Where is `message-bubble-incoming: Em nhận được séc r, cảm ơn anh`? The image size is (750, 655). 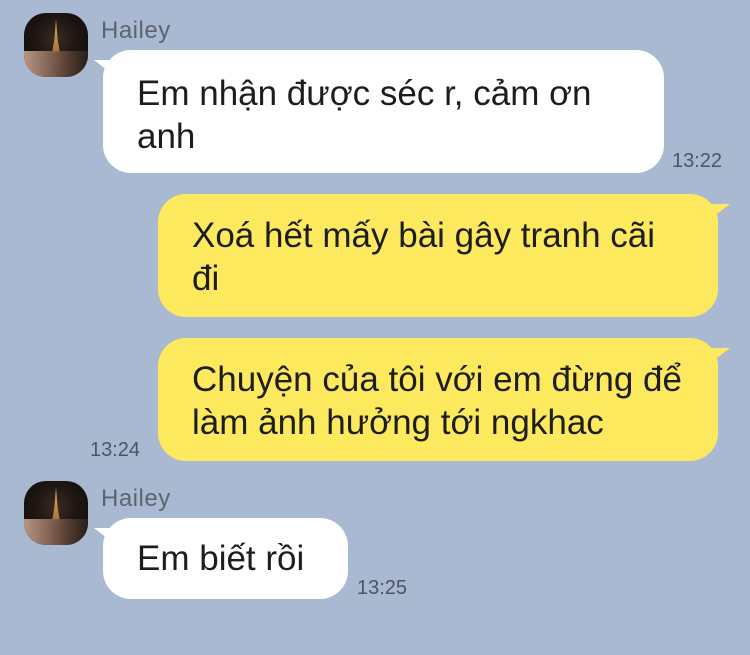 message-bubble-incoming: Em nhận được séc r, cảm ơn anh is located at coordinates (383, 111).